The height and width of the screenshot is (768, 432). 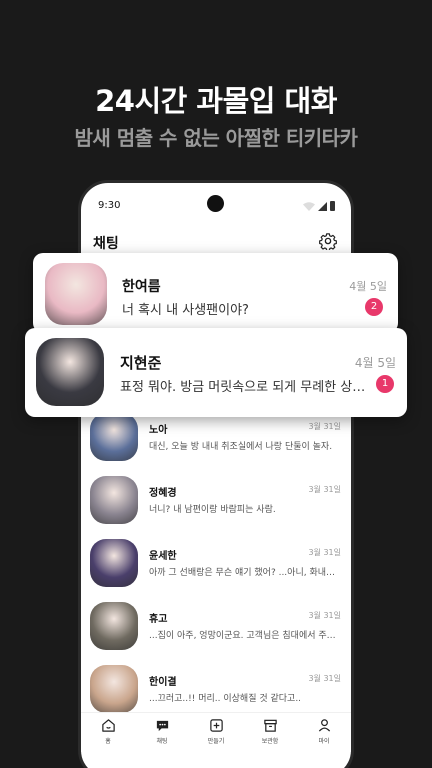 I want to click on chat-list-item: 정혜경 3월 31일 너니? 내 남편이랑 바람피는 사람., so click(x=216, y=505).